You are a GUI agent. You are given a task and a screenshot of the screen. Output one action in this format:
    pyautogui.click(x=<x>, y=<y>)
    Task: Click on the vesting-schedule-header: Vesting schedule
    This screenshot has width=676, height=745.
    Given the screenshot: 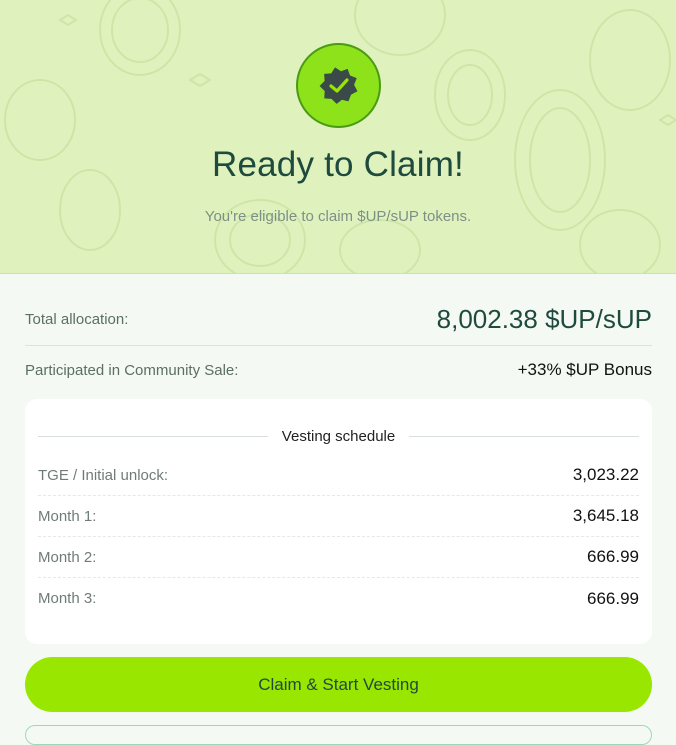 What is the action you would take?
    pyautogui.click(x=339, y=436)
    